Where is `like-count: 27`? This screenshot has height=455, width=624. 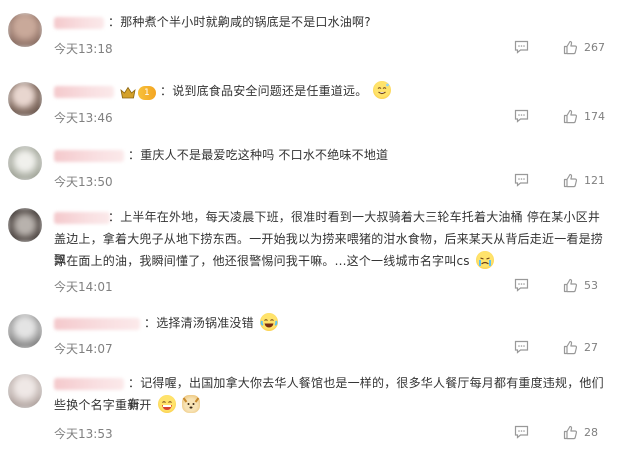
like-count: 27 is located at coordinates (591, 347).